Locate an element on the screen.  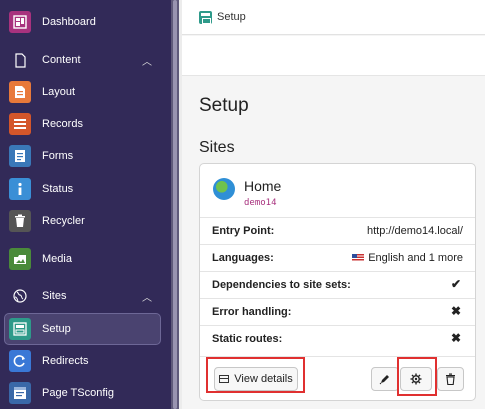
sidebar-item-label: Records is located at coordinates (62, 124).